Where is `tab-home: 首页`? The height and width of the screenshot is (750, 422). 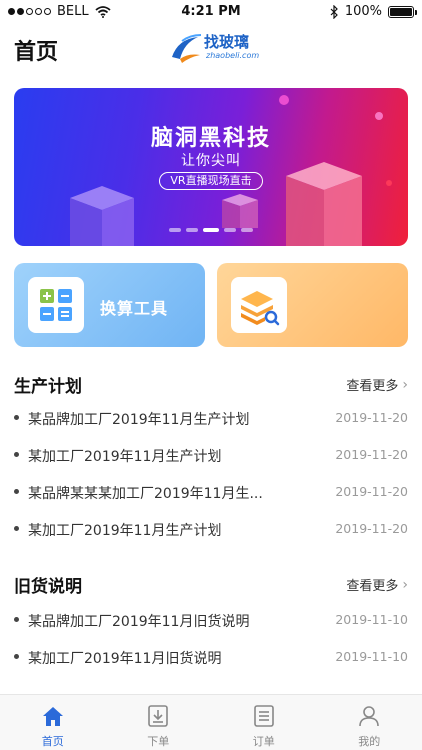 tab-home: 首页 is located at coordinates (53, 722).